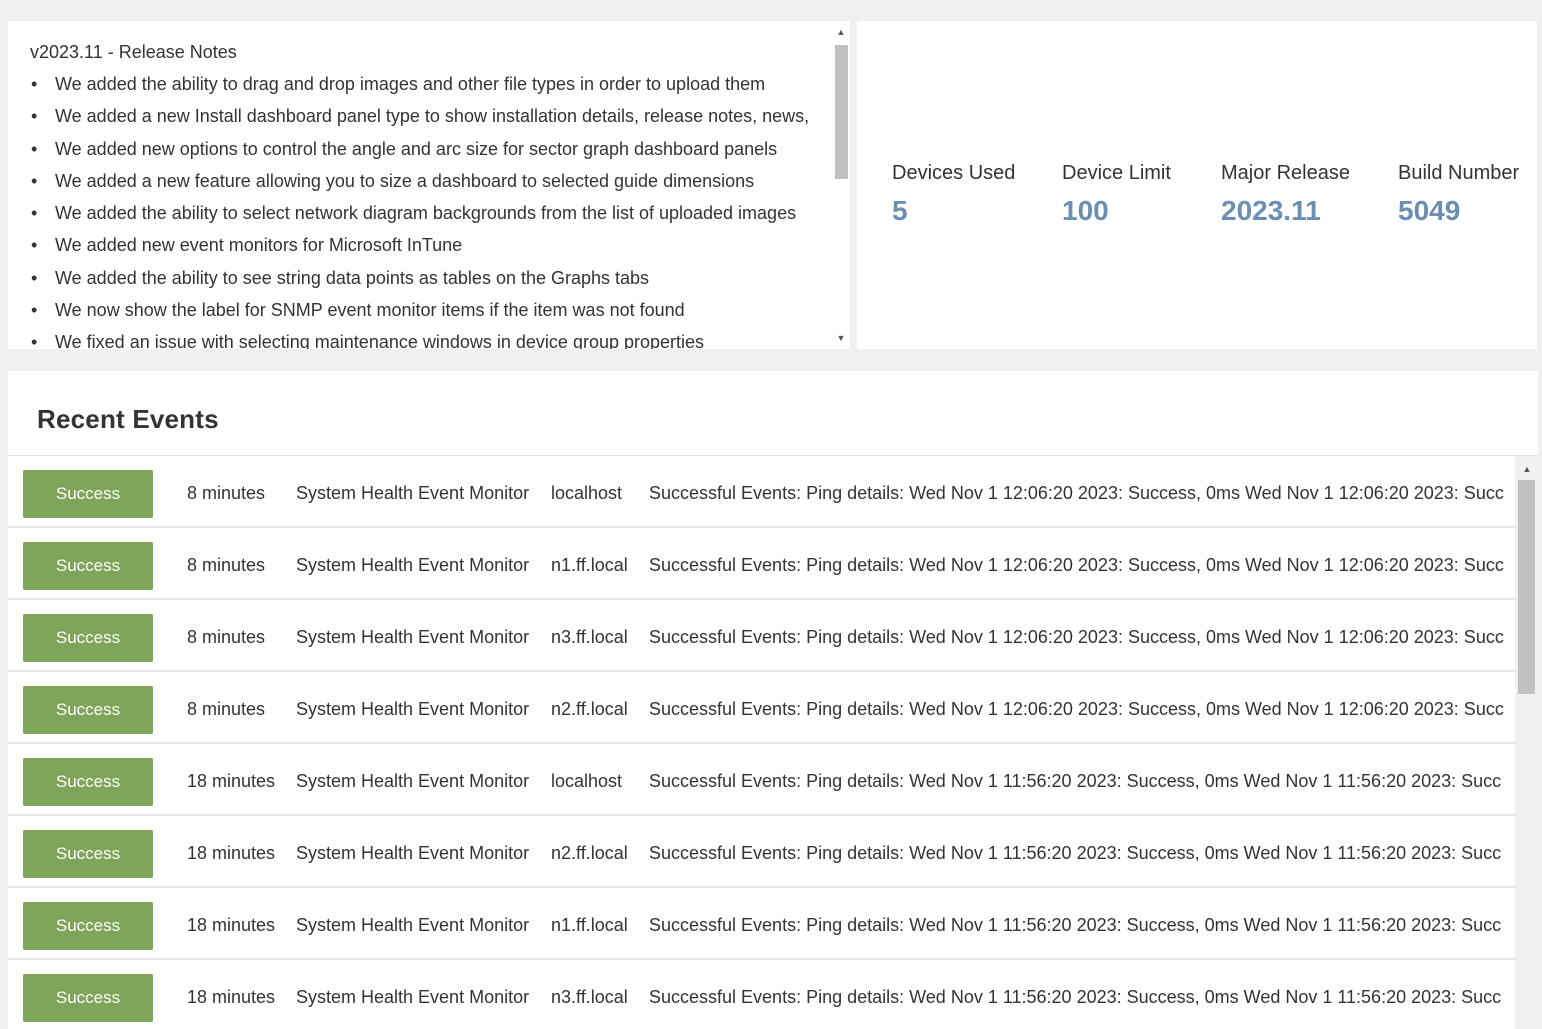 Image resolution: width=1542 pixels, height=1029 pixels. Describe the element at coordinates (1271, 210) in the screenshot. I see `major-release-value: 2023.11` at that location.